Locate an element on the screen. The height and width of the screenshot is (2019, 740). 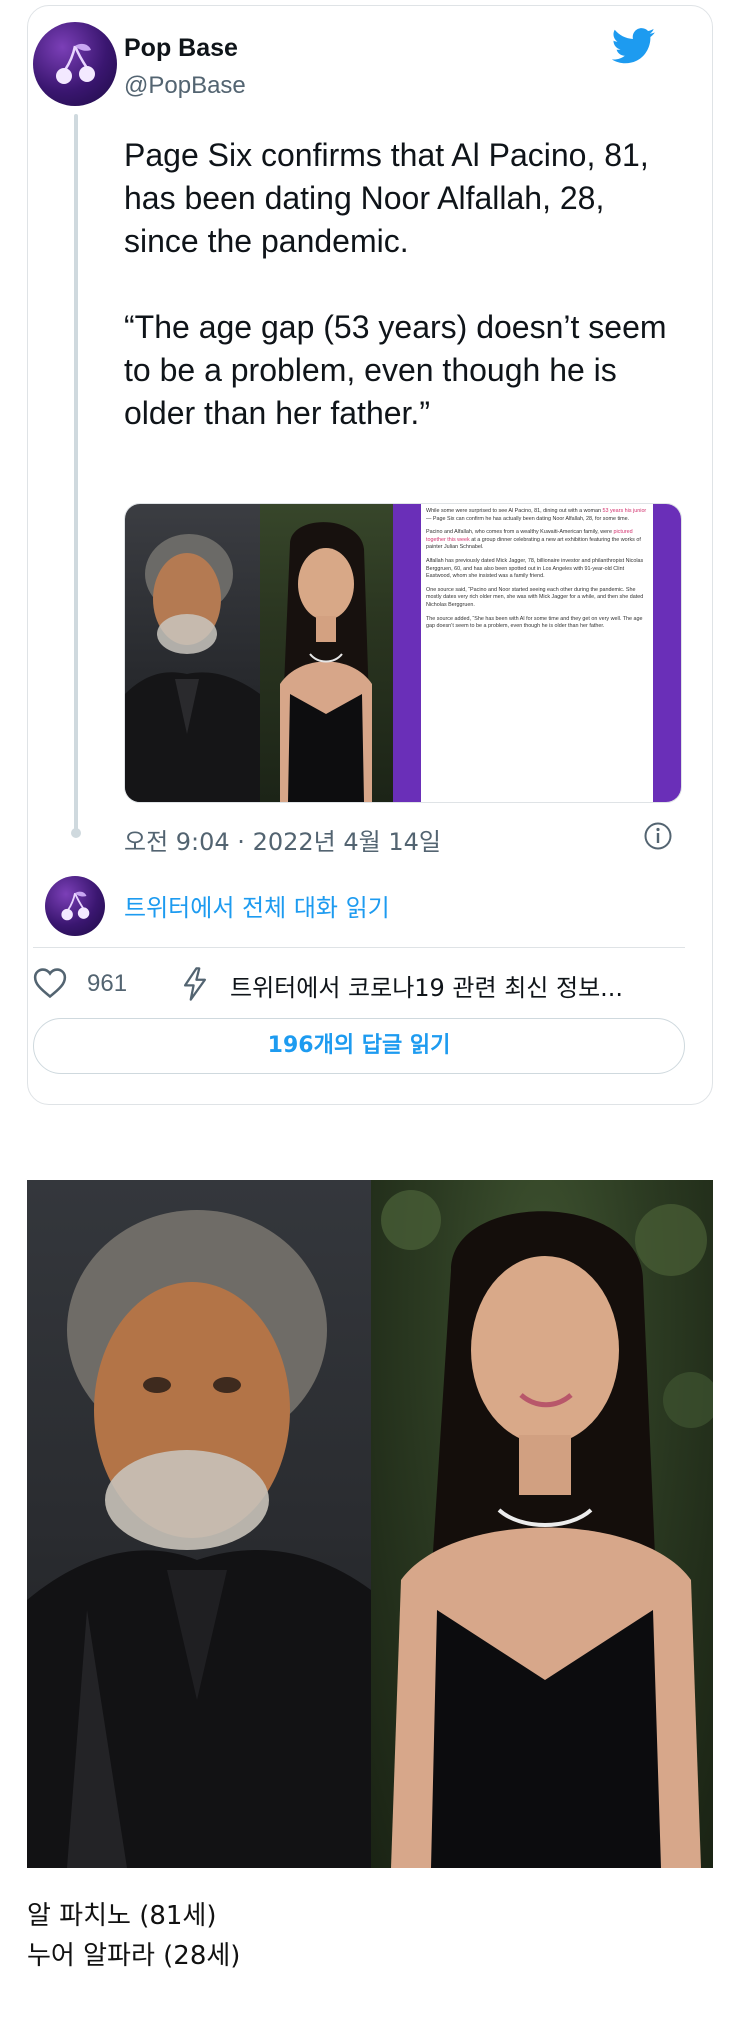
thread-dot is located at coordinates (76, 833).